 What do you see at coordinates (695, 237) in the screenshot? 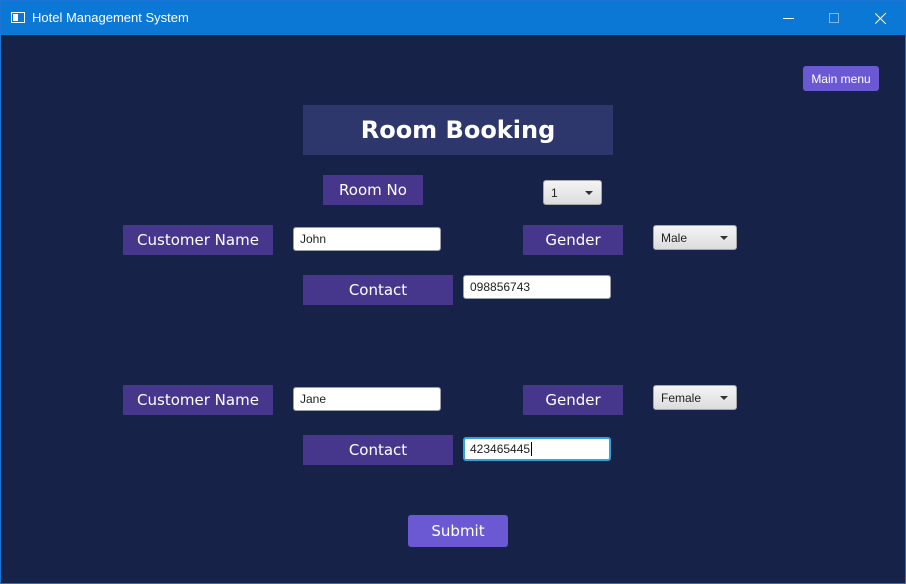
I see `gender-select-1: Male` at bounding box center [695, 237].